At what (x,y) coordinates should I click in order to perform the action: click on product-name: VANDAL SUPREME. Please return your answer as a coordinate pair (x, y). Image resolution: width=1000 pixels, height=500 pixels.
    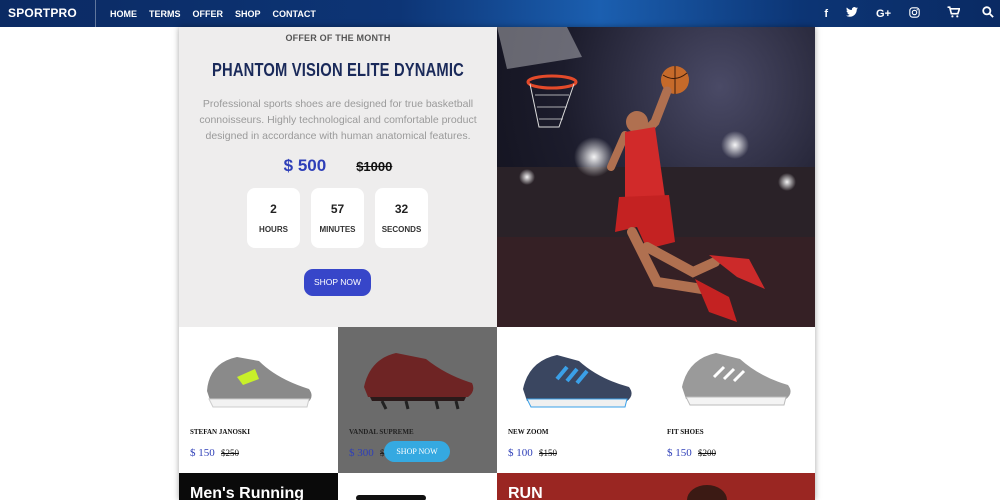
    Looking at the image, I should click on (381, 432).